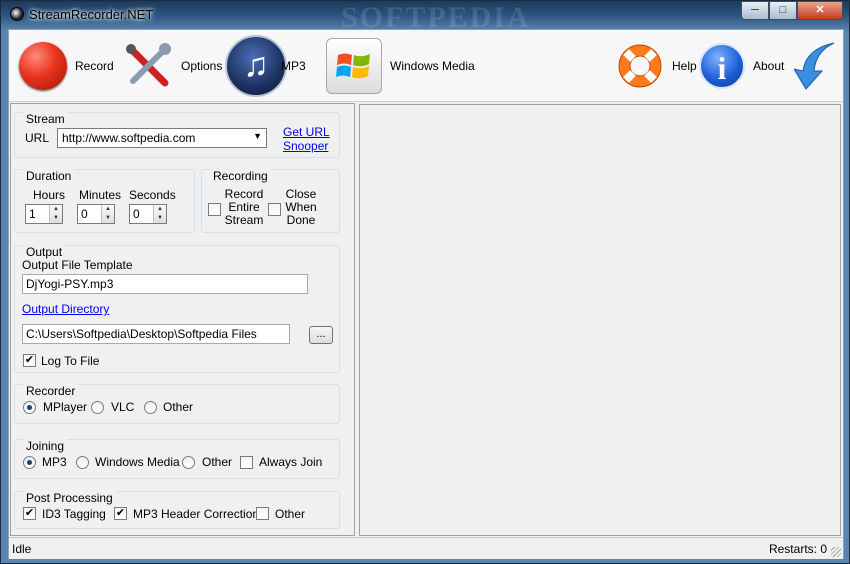 This screenshot has width=850, height=564. I want to click on recorder-group-title: Recorder, so click(51, 391).